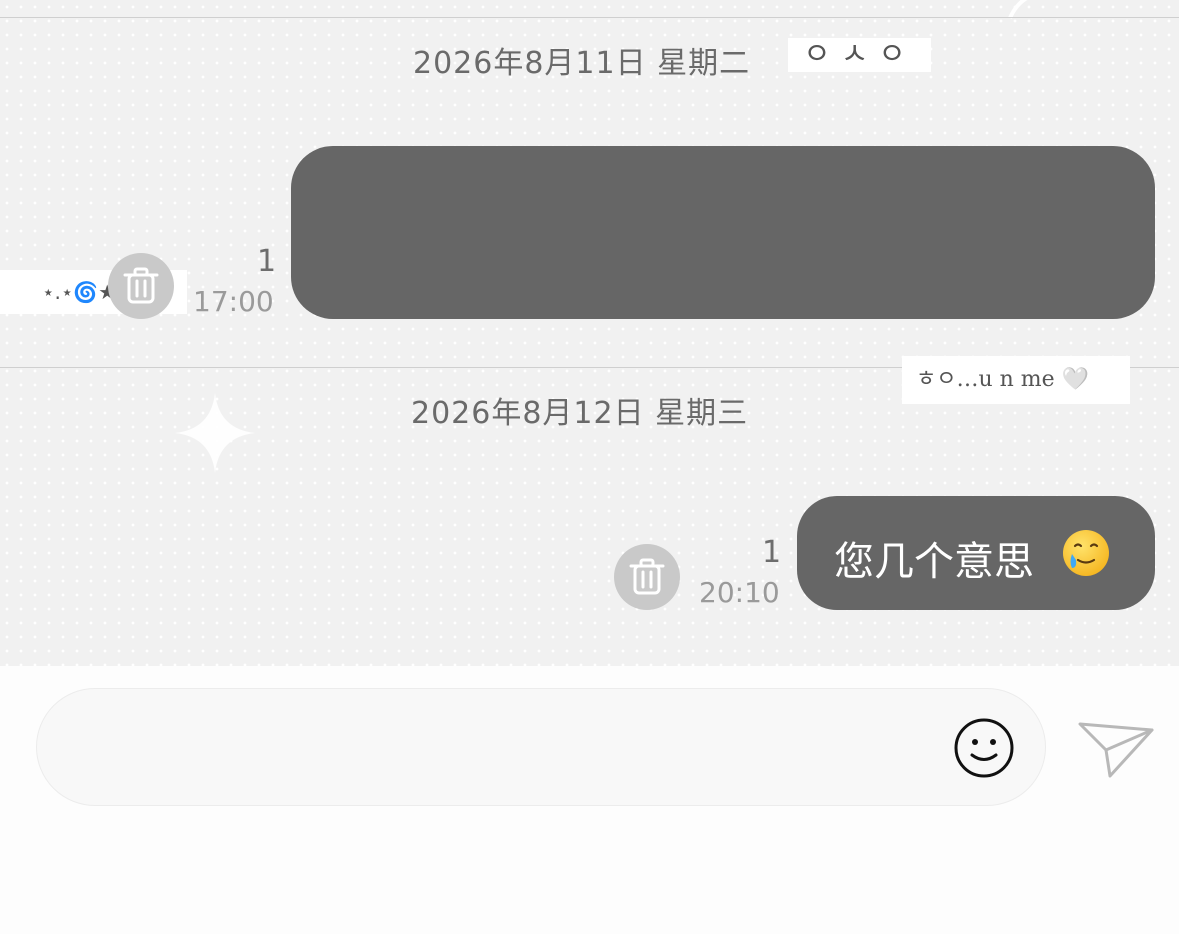  I want to click on outgoing-message-bubble: 您几个意思, so click(976, 553).